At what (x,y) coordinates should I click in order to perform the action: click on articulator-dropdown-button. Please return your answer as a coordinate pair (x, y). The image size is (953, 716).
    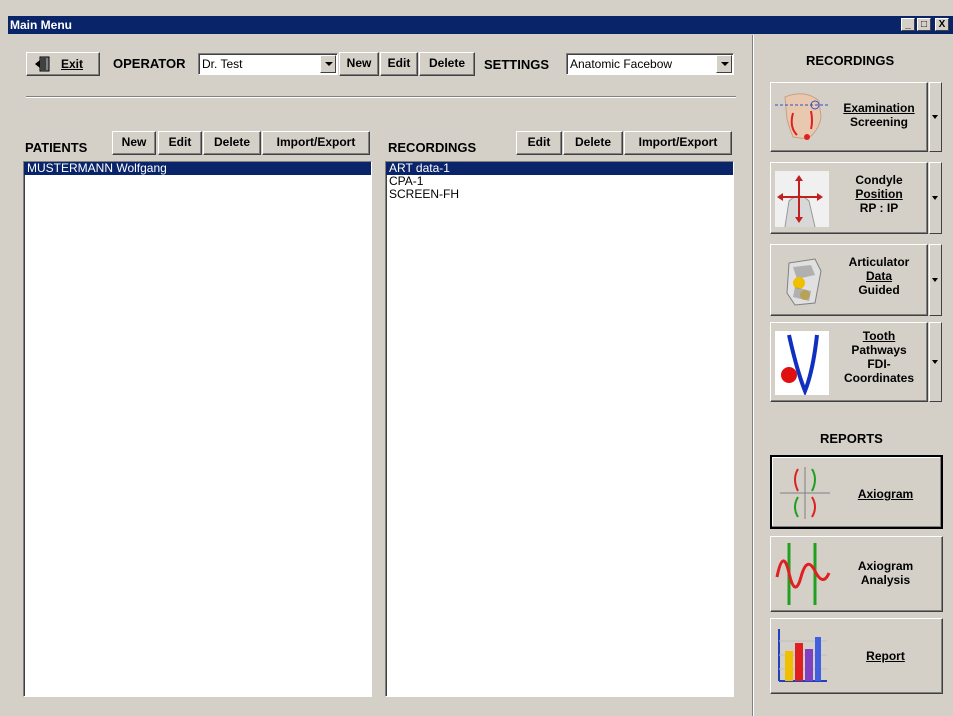
    Looking at the image, I should click on (935, 280).